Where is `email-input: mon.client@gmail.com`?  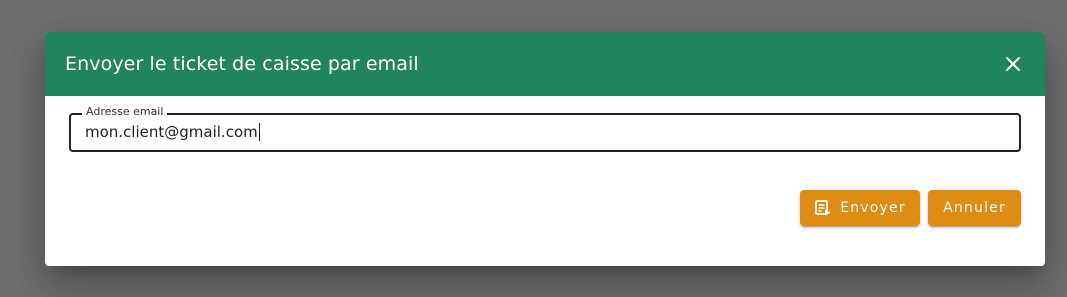 email-input: mon.client@gmail.com is located at coordinates (172, 132).